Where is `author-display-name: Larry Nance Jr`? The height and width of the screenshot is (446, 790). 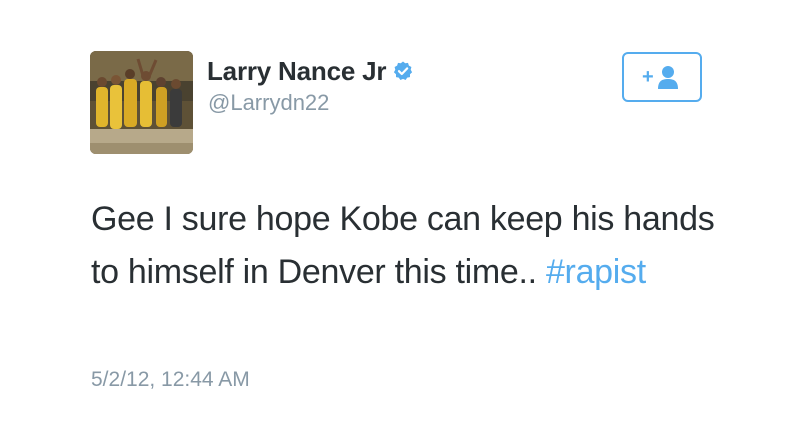
author-display-name: Larry Nance Jr is located at coordinates (297, 71).